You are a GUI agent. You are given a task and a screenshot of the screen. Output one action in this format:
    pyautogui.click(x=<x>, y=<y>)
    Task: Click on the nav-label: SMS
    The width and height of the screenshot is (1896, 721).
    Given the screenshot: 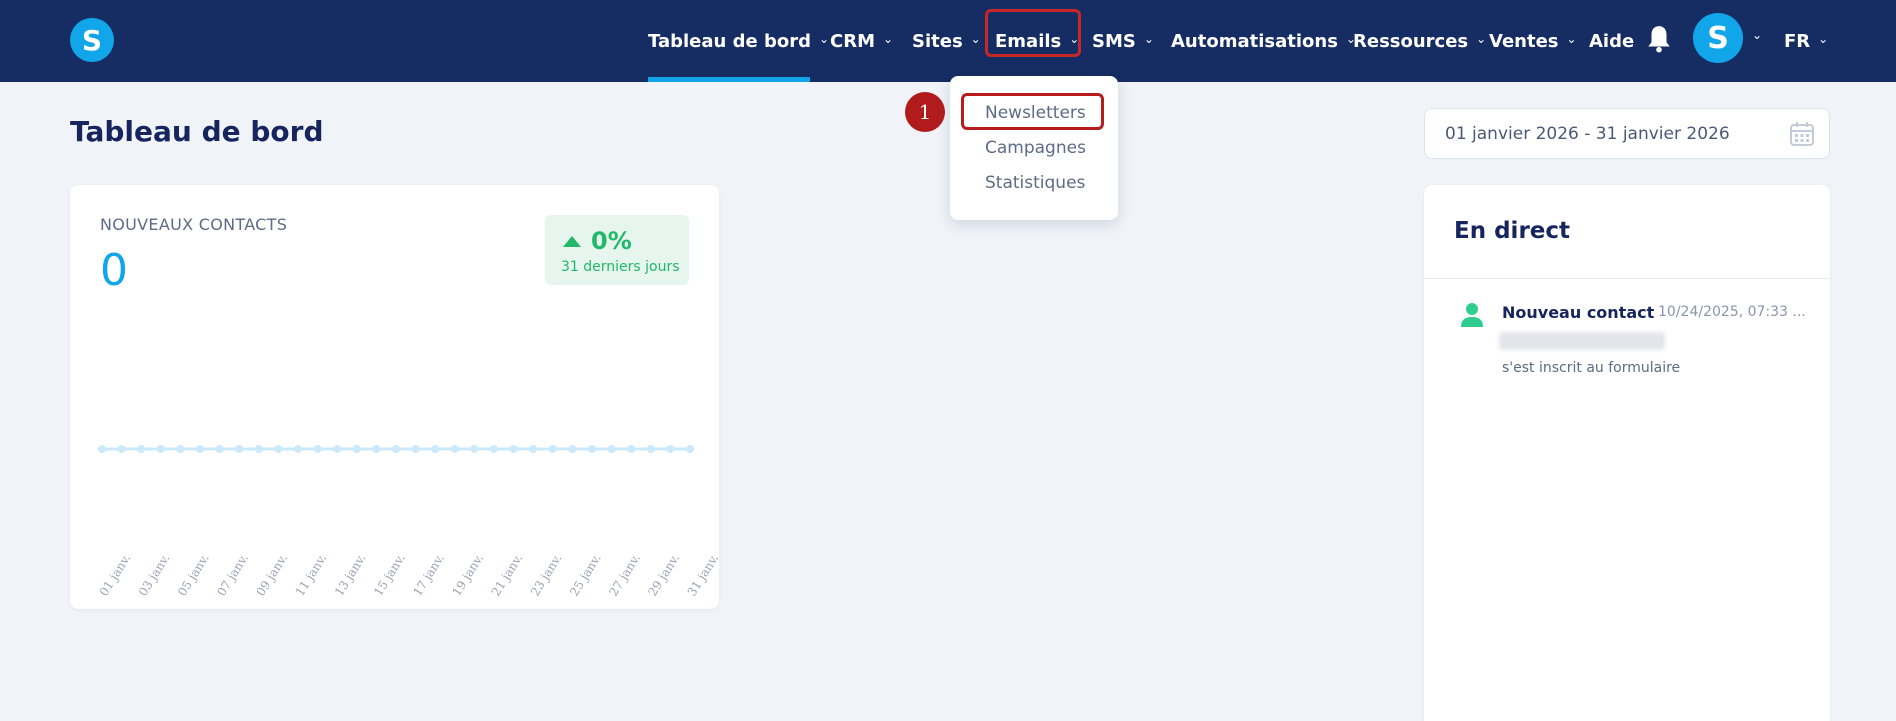 What is the action you would take?
    pyautogui.click(x=1114, y=41)
    